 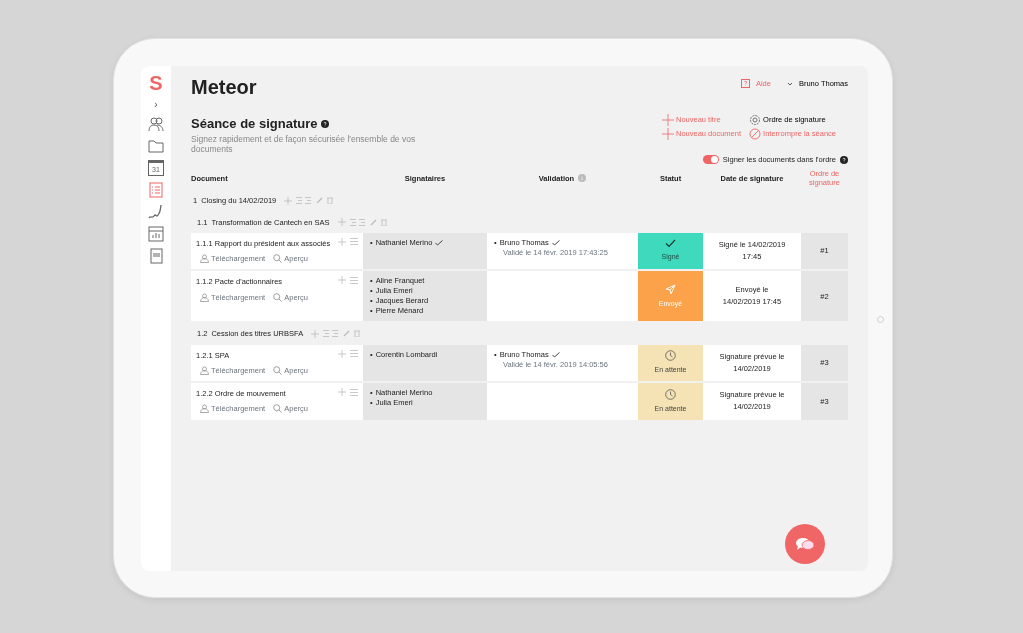 I want to click on chat-button, so click(x=805, y=544).